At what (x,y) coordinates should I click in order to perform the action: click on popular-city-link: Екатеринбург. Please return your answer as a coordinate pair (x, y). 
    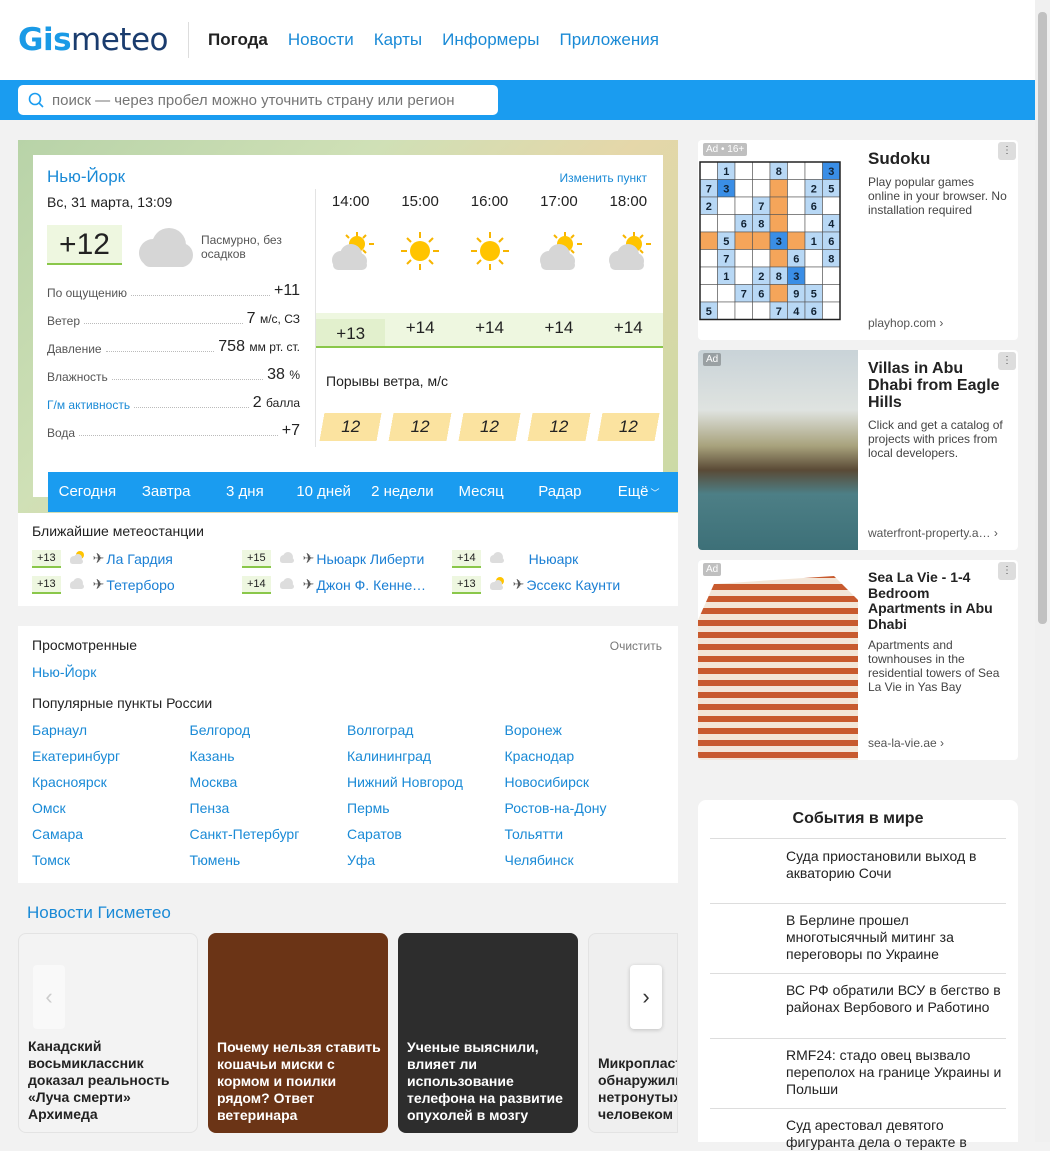
    Looking at the image, I should click on (76, 756).